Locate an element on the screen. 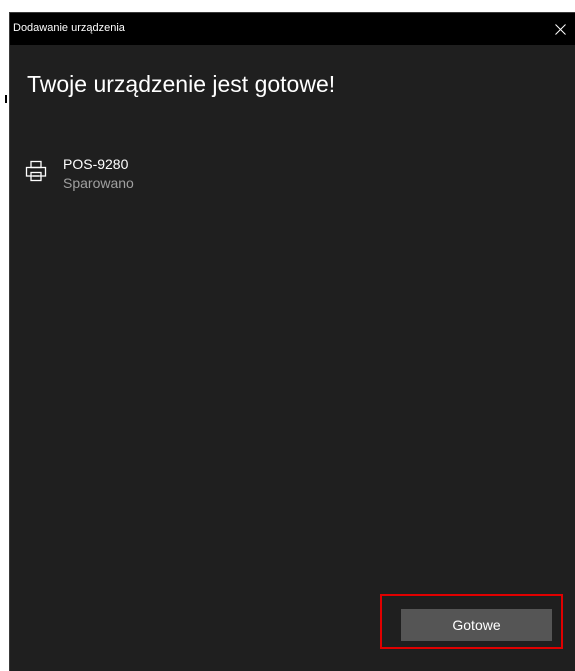 The height and width of the screenshot is (671, 575). printer-icon is located at coordinates (36, 171).